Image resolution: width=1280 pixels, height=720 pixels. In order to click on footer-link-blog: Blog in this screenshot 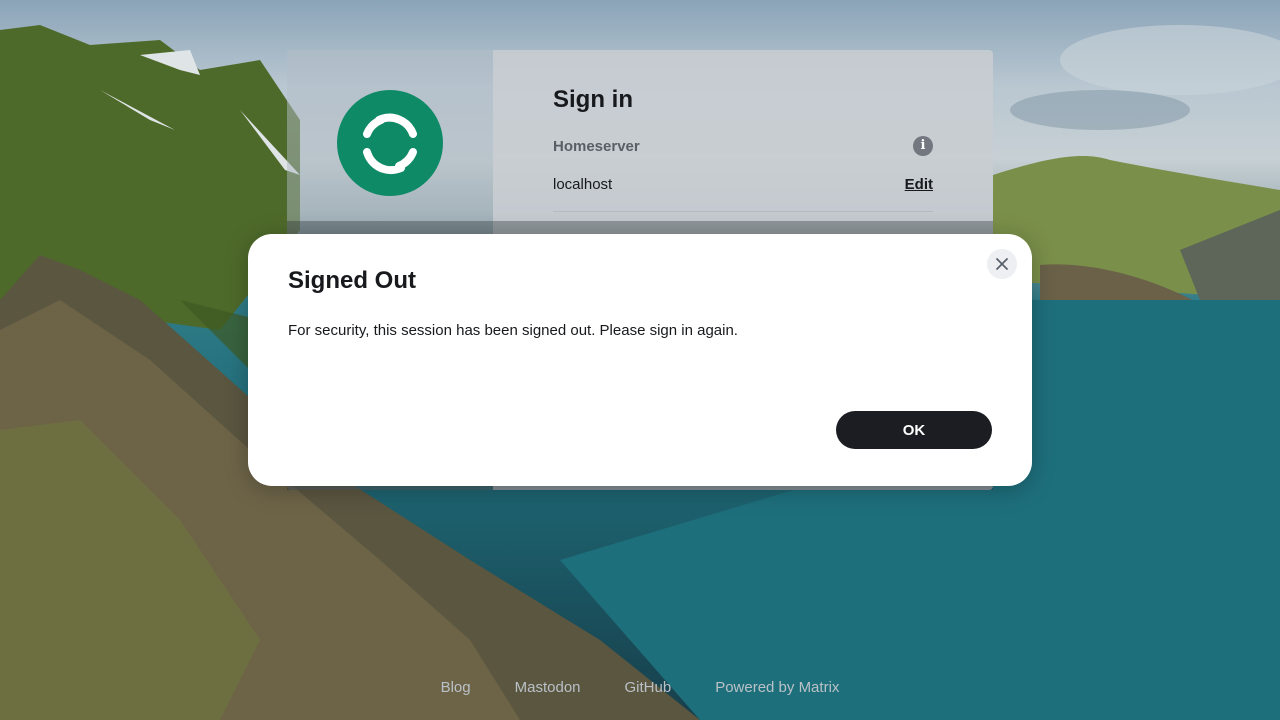, I will do `click(456, 687)`.